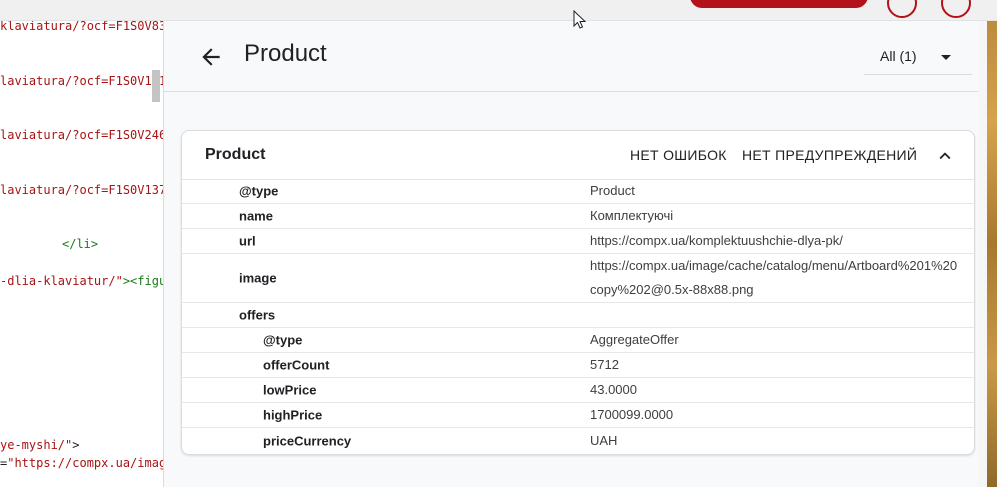 The image size is (997, 487). What do you see at coordinates (258, 278) in the screenshot?
I see `property-key: image` at bounding box center [258, 278].